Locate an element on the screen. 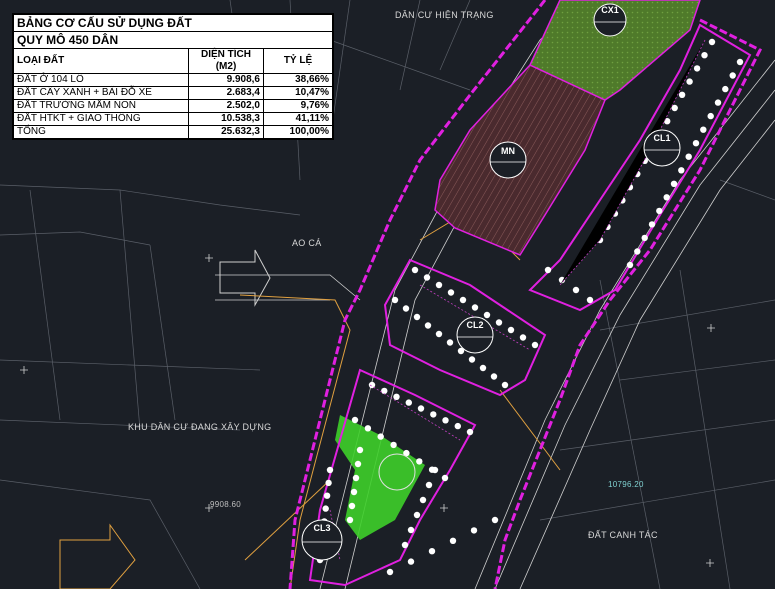 The image size is (775, 589). row-ratio: 9,76% is located at coordinates (298, 106).